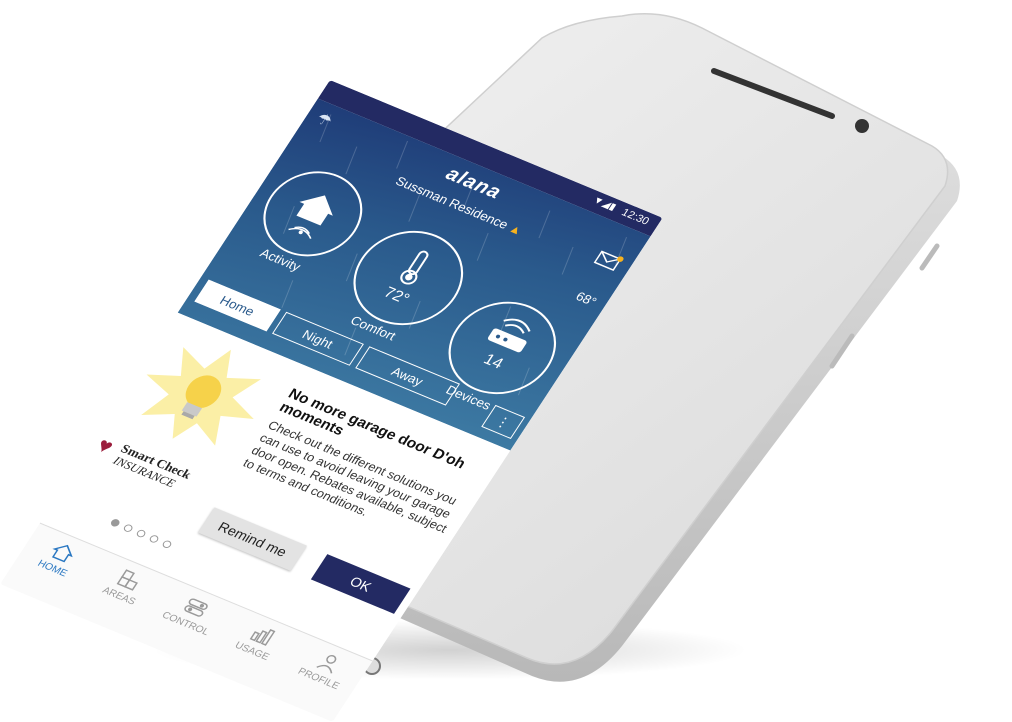  What do you see at coordinates (262, 637) in the screenshot?
I see `usage-icon` at bounding box center [262, 637].